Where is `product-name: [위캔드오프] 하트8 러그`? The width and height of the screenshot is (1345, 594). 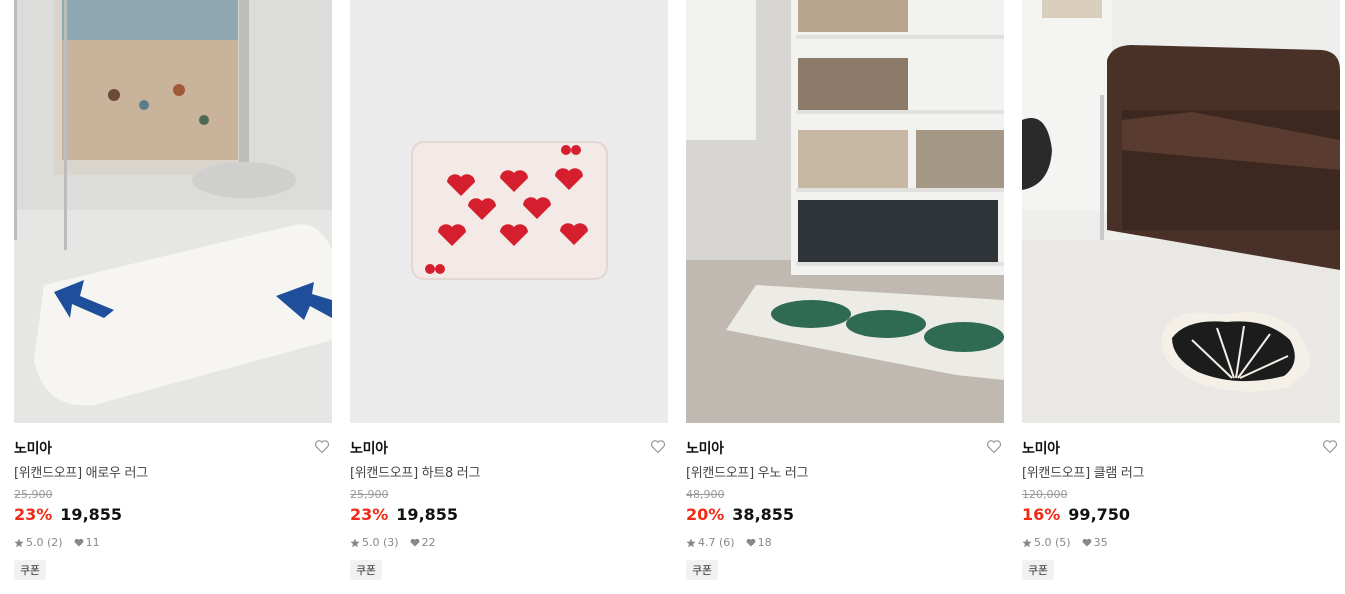
product-name: [위캔드오프] 하트8 러그 is located at coordinates (415, 471).